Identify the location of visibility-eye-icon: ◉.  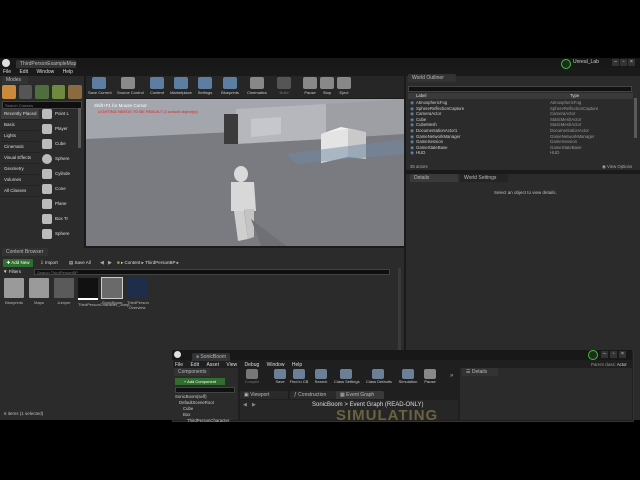
(412, 153).